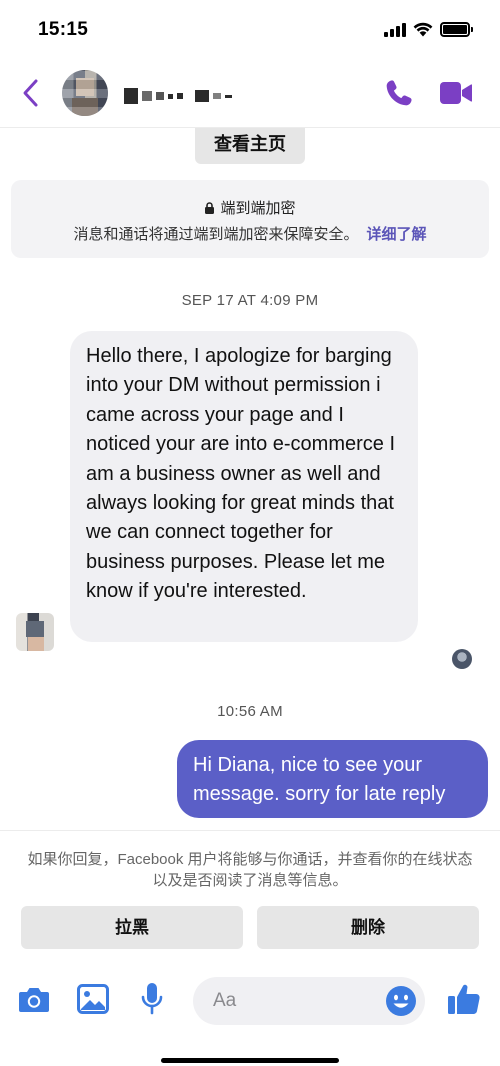 The image size is (500, 1066). What do you see at coordinates (462, 659) in the screenshot?
I see `read-receipt-avatar` at bounding box center [462, 659].